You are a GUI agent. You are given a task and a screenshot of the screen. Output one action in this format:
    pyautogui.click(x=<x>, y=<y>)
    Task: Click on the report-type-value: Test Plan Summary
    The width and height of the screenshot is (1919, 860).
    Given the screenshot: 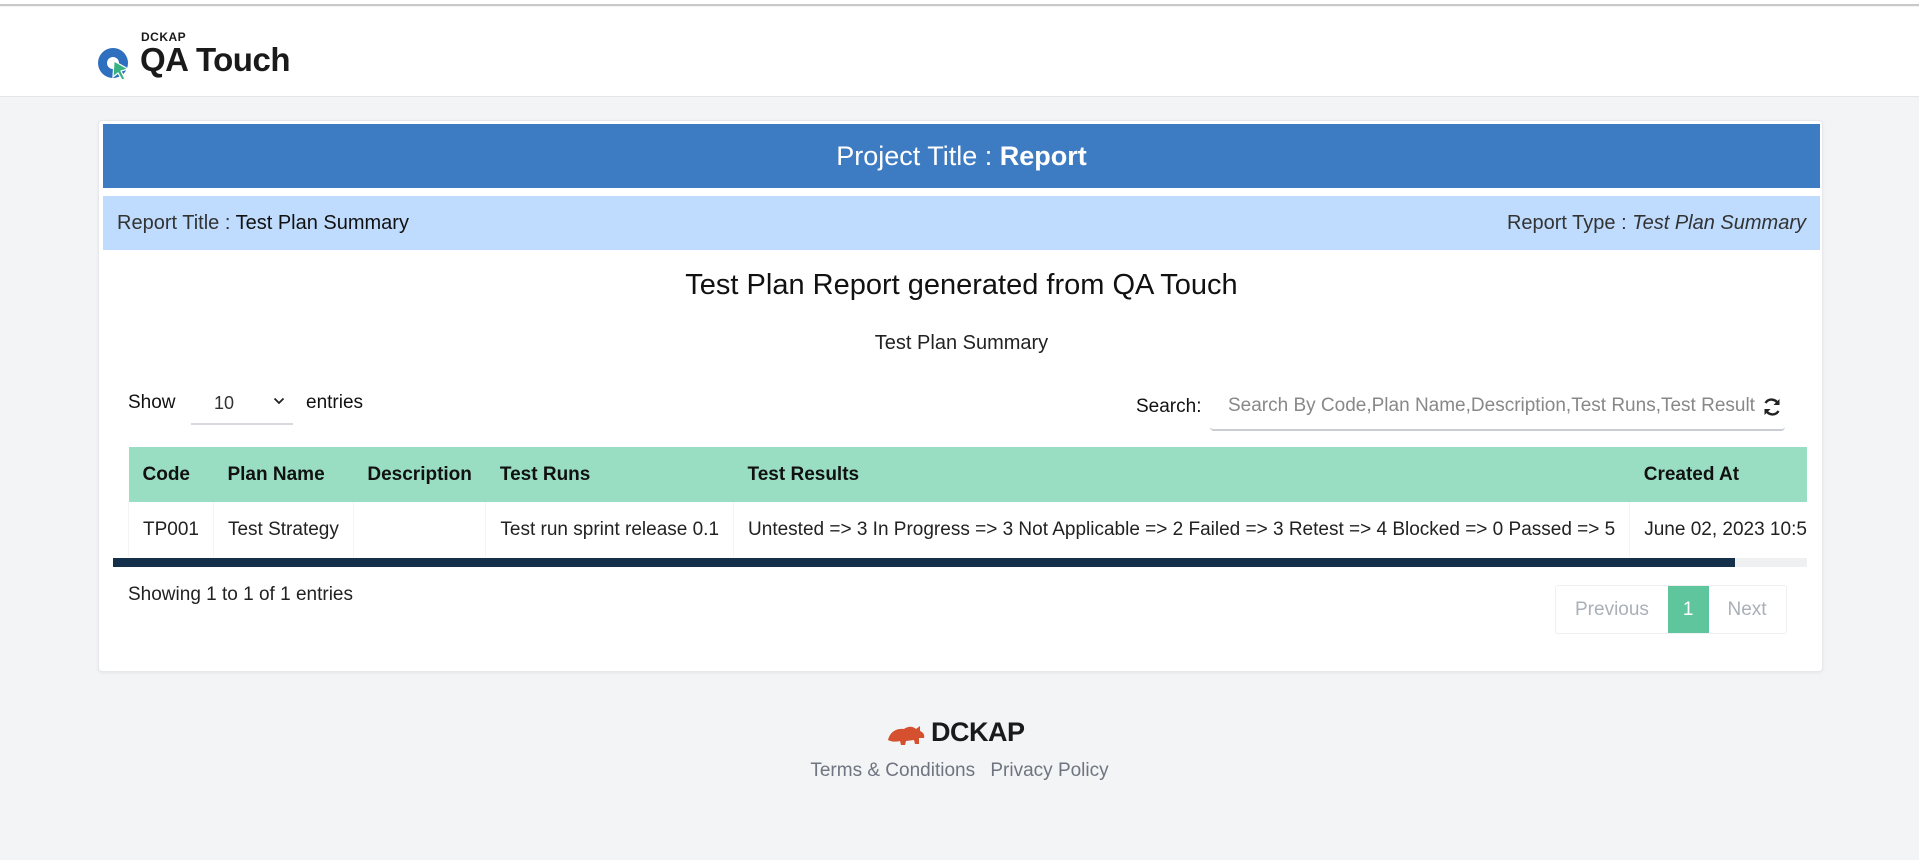 What is the action you would take?
    pyautogui.click(x=1719, y=223)
    